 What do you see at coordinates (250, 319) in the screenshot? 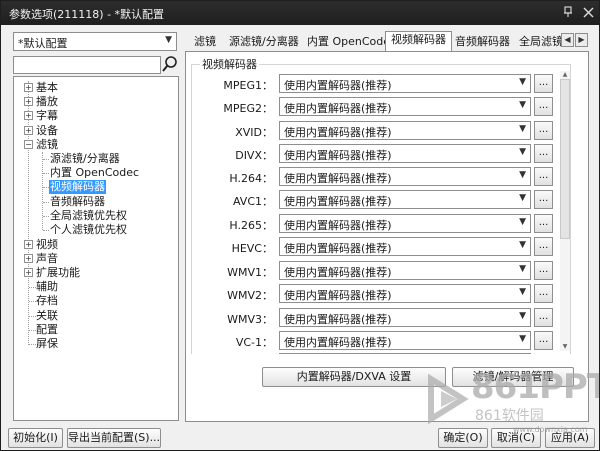
I see `label-wmv3: WMV3：` at bounding box center [250, 319].